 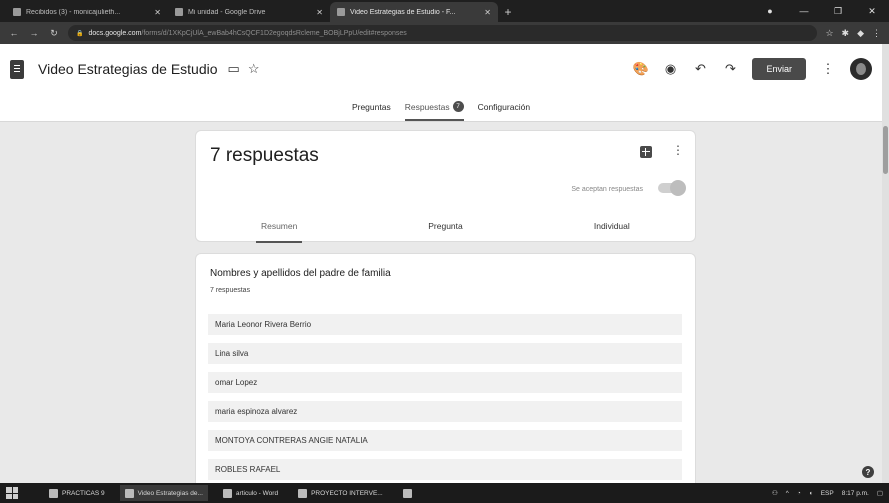 I want to click on gmail-icon, so click(x=17, y=12).